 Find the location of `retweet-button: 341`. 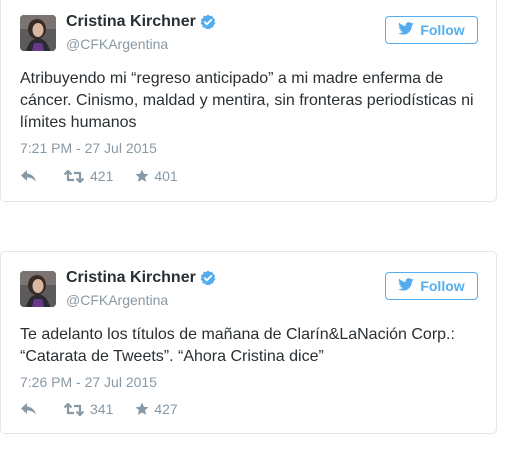

retweet-button: 341 is located at coordinates (99, 409).